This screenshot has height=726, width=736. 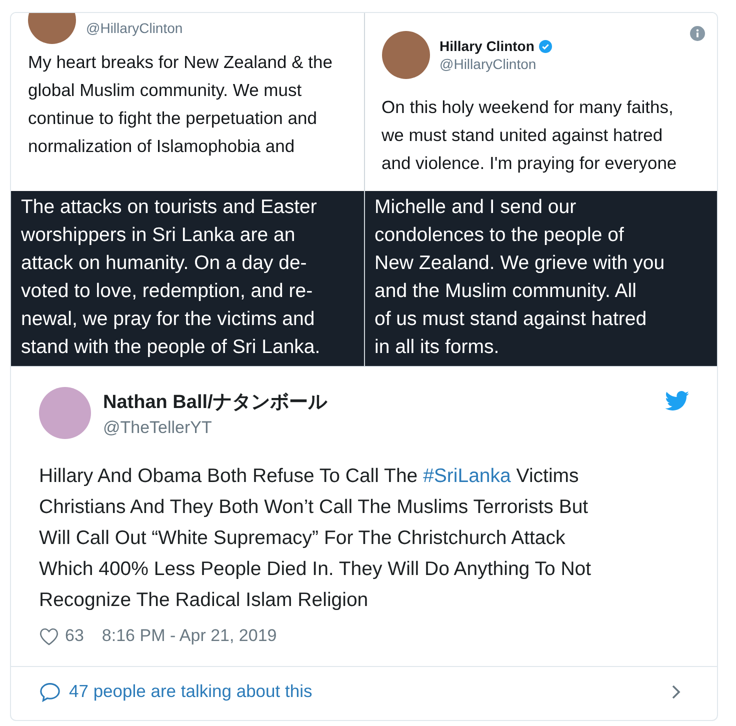 What do you see at coordinates (520, 277) in the screenshot?
I see `caption-text: Michelle and I send our condolences to the people of New Zealand. We grieve with you and the Muslim community. All of us must stand against hatred in all its forms.` at bounding box center [520, 277].